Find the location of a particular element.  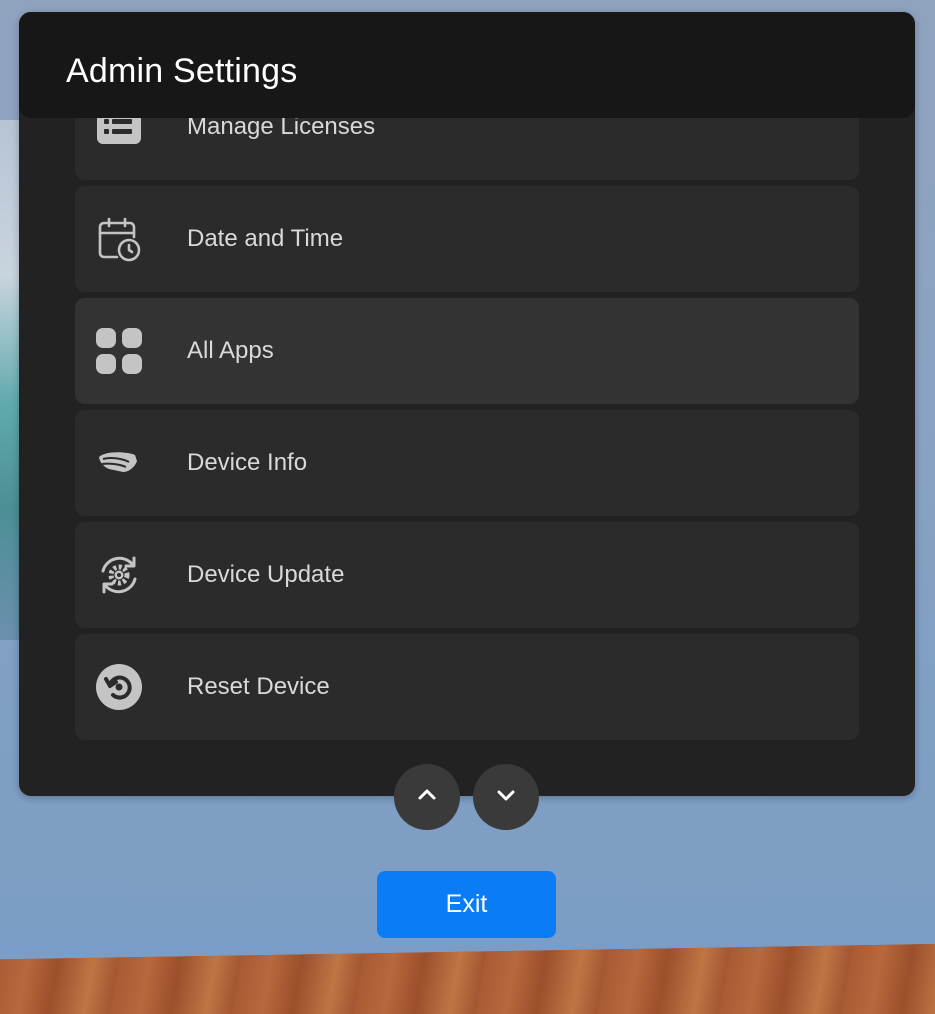

exit-button-label: Exit is located at coordinates (466, 904).